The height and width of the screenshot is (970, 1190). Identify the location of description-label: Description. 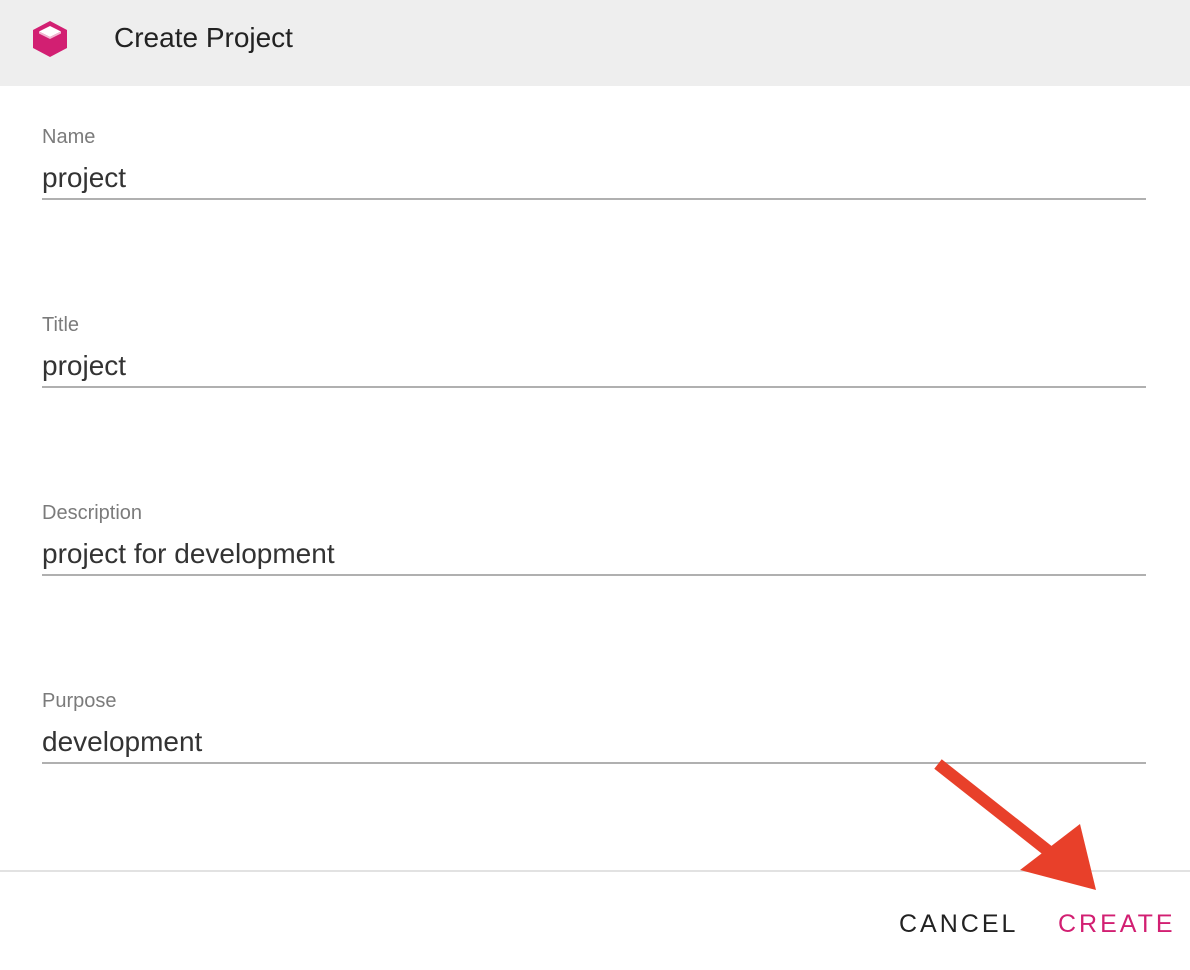
(92, 513).